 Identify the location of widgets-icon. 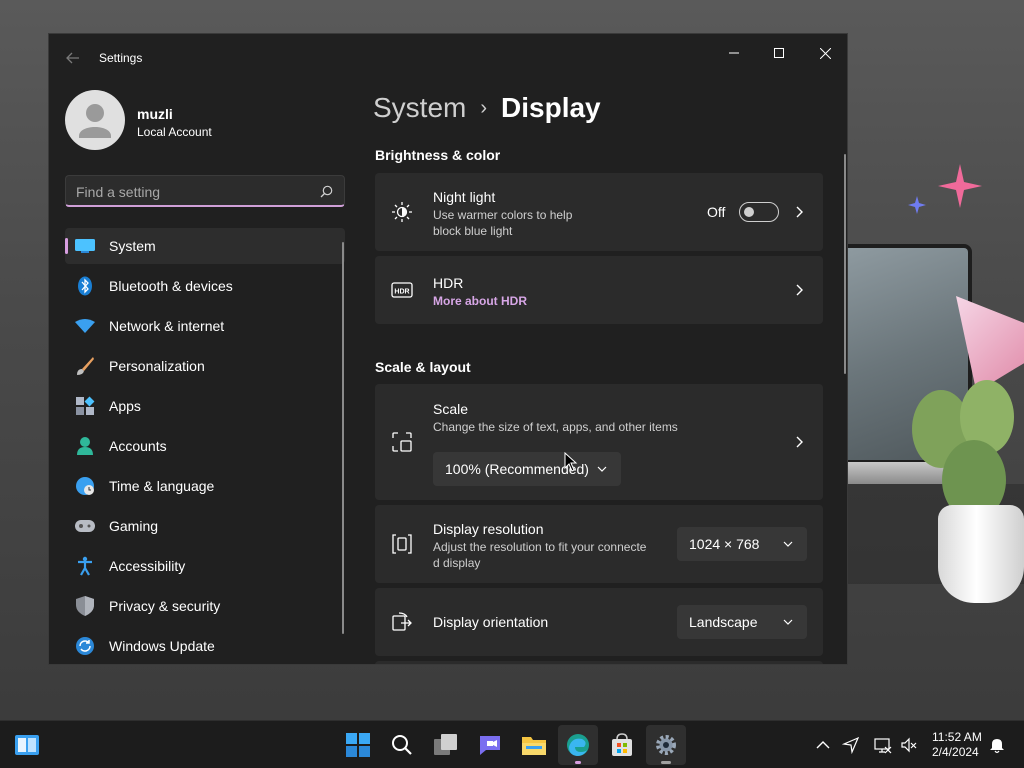
(27, 745).